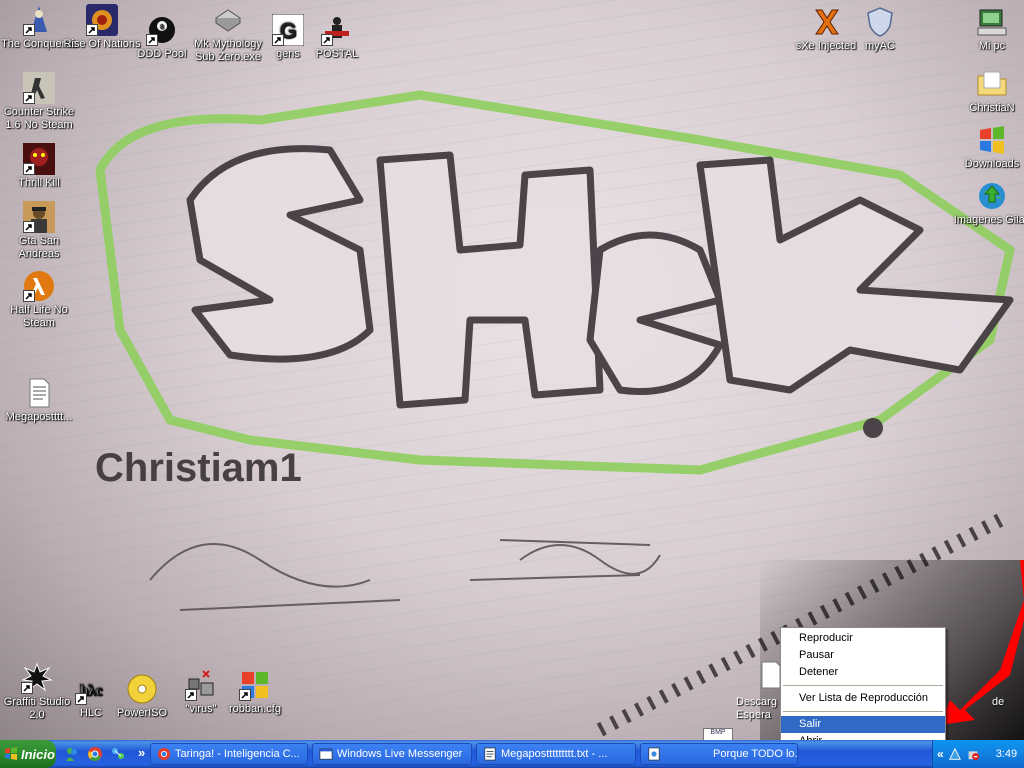 The height and width of the screenshot is (768, 1024). I want to click on desktop-icon-gta-san-andreas: Gta San Andreas, so click(39, 231).